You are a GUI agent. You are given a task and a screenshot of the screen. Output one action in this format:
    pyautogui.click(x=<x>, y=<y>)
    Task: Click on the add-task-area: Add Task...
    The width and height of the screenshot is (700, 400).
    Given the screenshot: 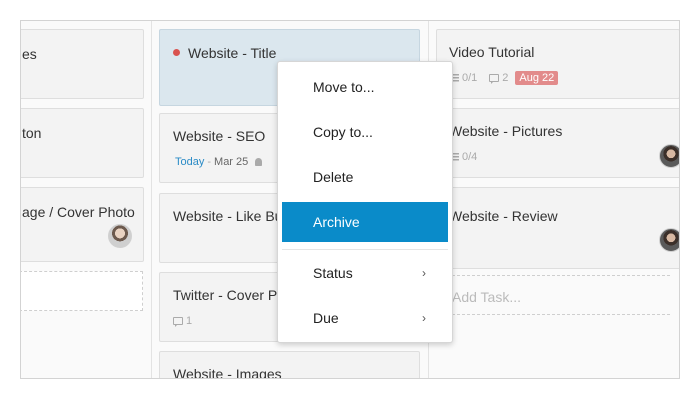 What is the action you would take?
    pyautogui.click(x=556, y=295)
    